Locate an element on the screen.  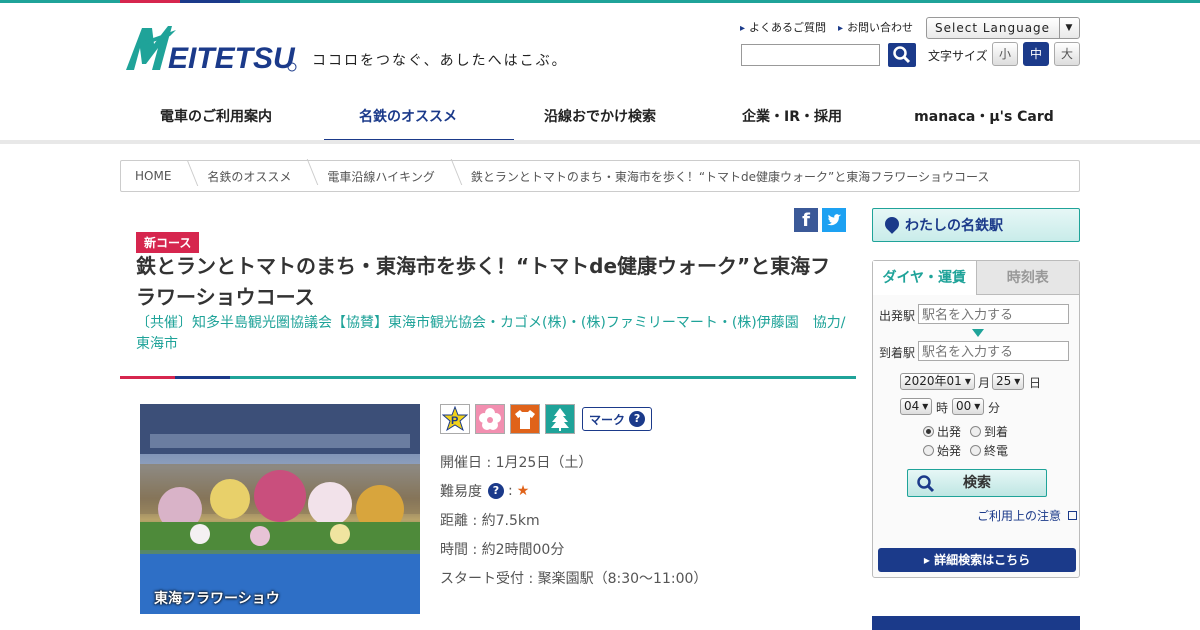
route-search-button: 検索 is located at coordinates (977, 483).